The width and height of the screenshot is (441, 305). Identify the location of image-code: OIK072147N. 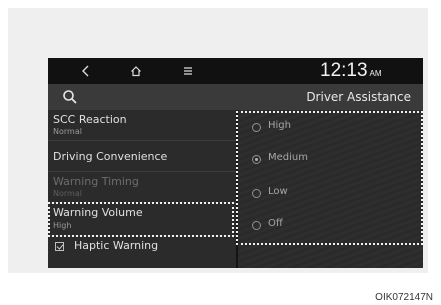
(404, 297).